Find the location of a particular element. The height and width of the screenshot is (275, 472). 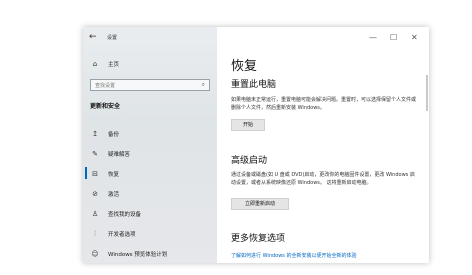

sidebar-item-developer: ⫶ 开发者选项 is located at coordinates (150, 234).